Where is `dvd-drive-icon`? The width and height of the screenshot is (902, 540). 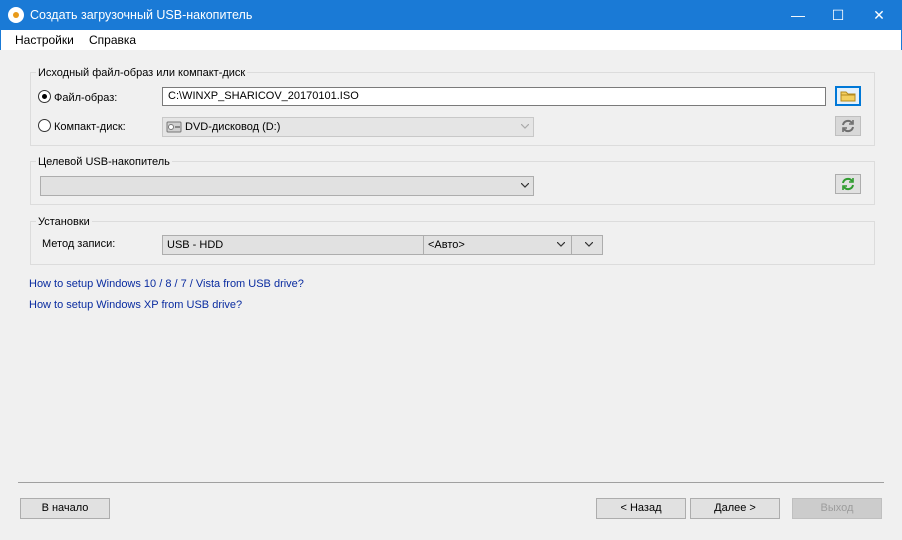 dvd-drive-icon is located at coordinates (174, 127).